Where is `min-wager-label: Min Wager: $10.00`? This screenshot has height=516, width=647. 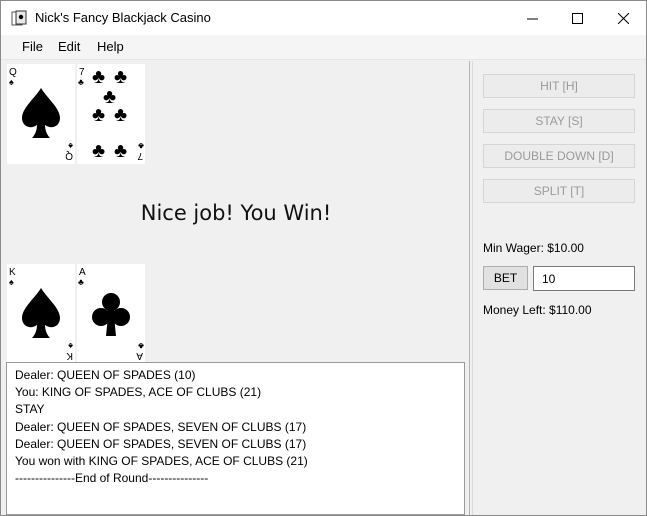 min-wager-label: Min Wager: $10.00 is located at coordinates (533, 248).